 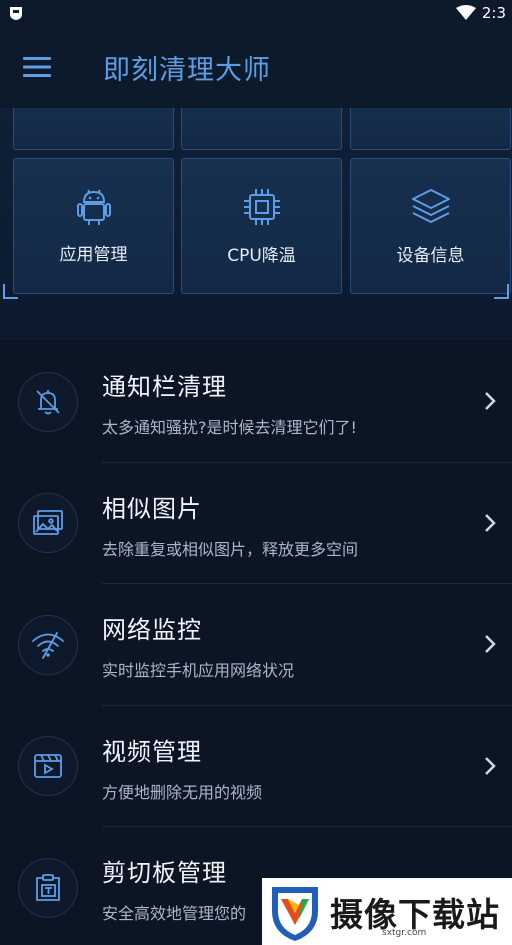 I want to click on corner-bracket-left, so click(x=10, y=291).